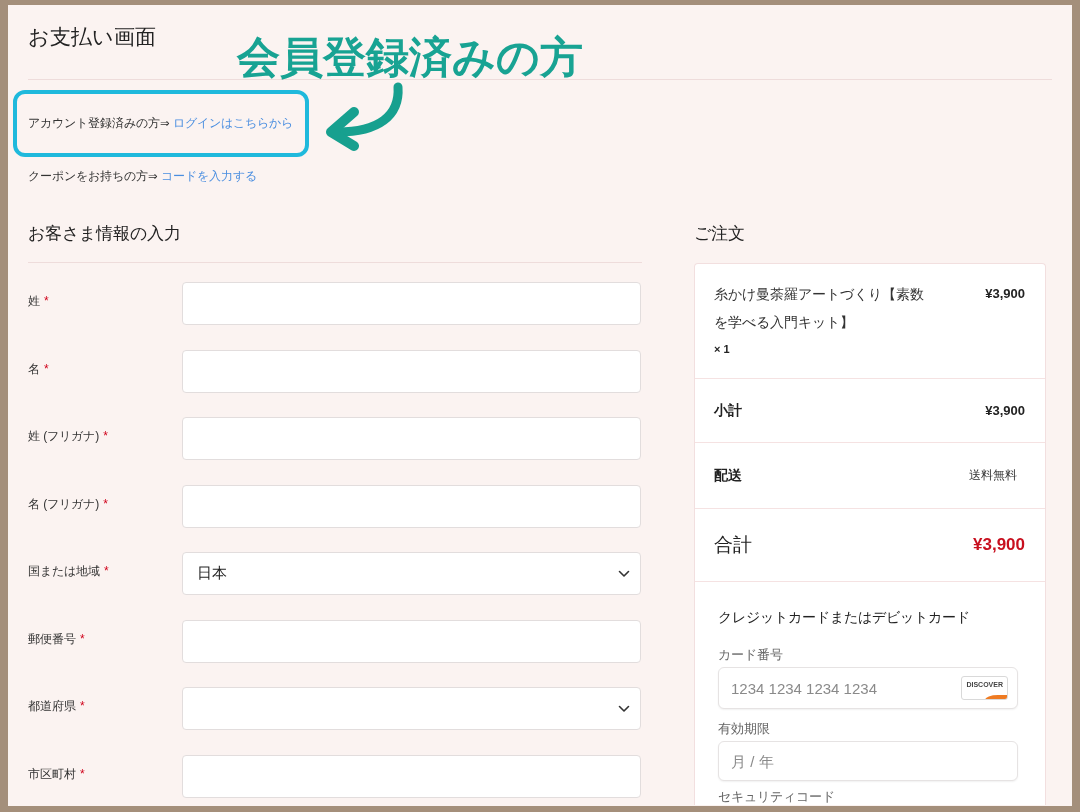 The image size is (1080, 812). I want to click on section-heading: ご注文, so click(719, 234).